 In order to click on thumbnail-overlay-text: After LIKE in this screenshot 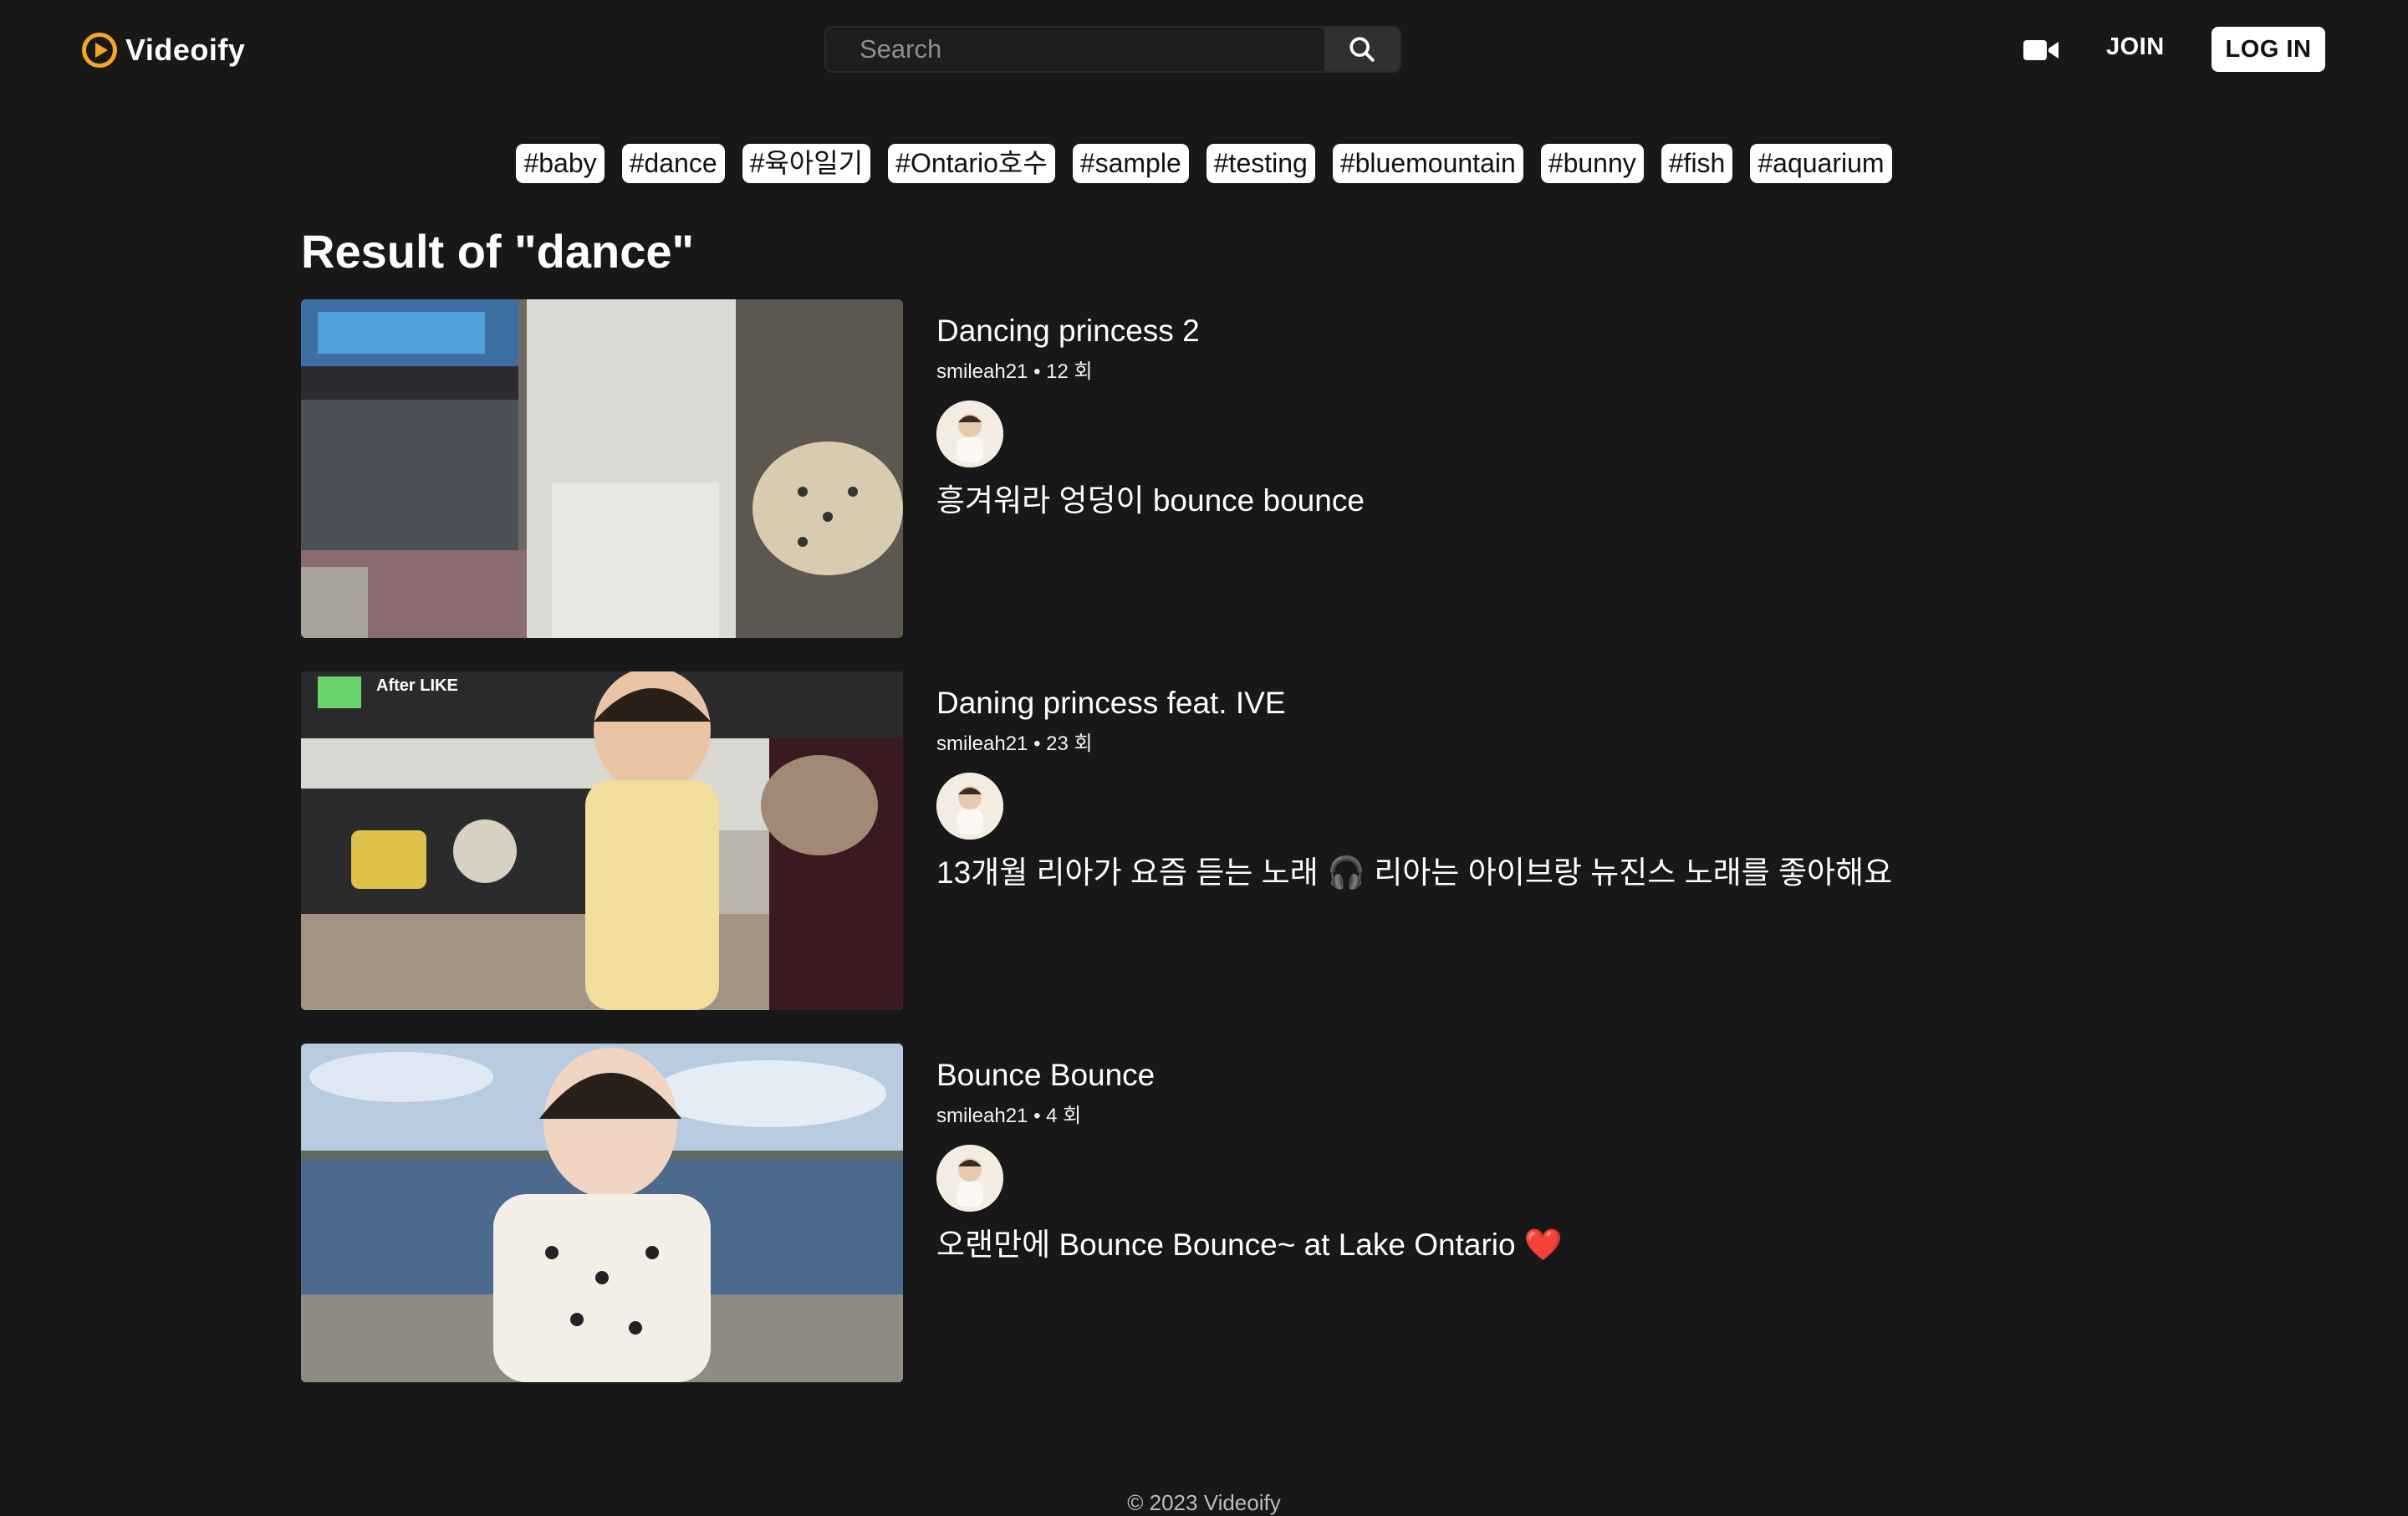, I will do `click(417, 685)`.